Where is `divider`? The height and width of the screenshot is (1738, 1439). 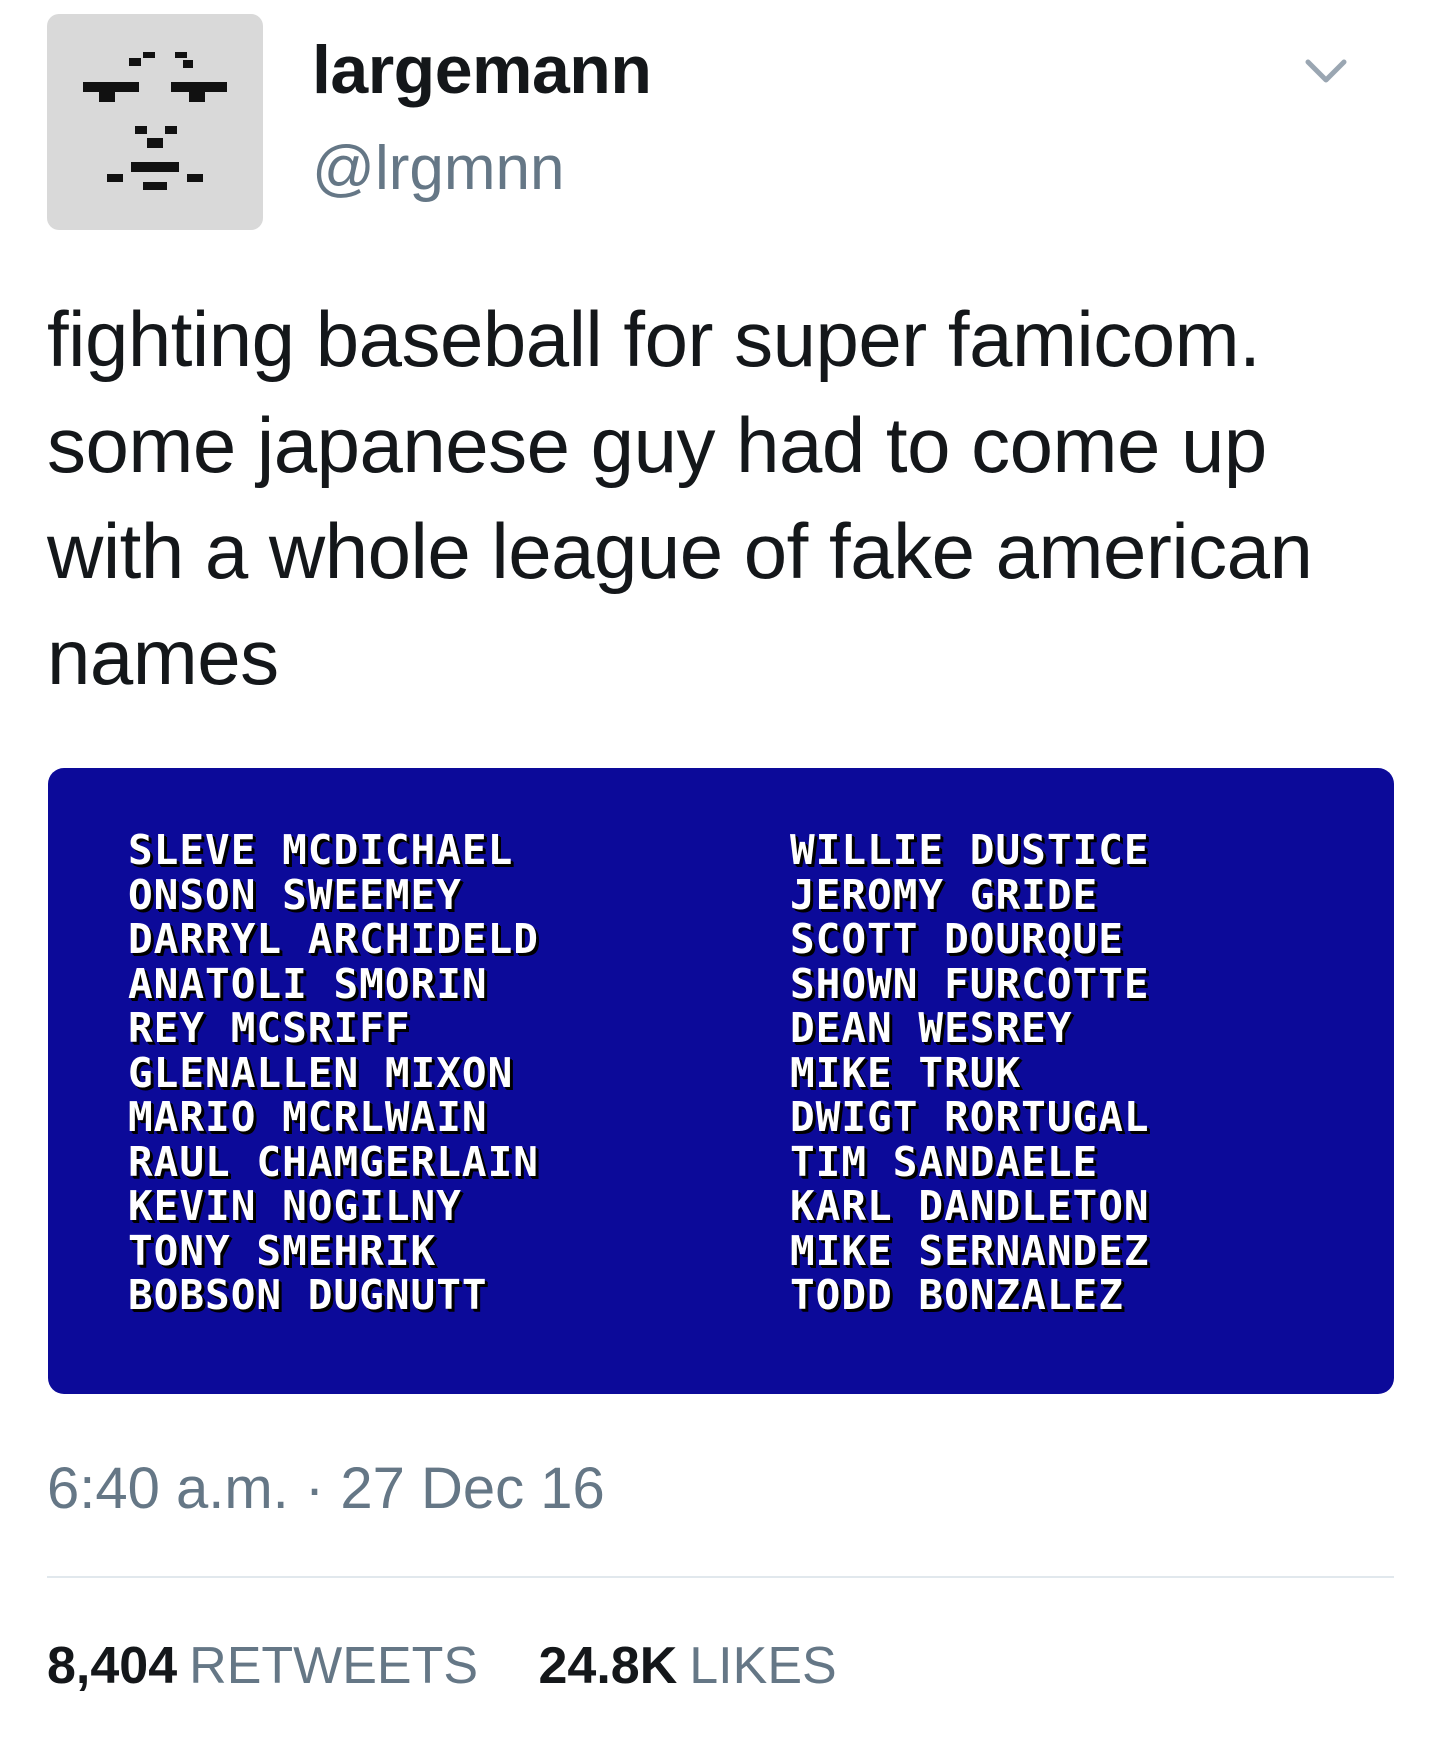
divider is located at coordinates (720, 1577).